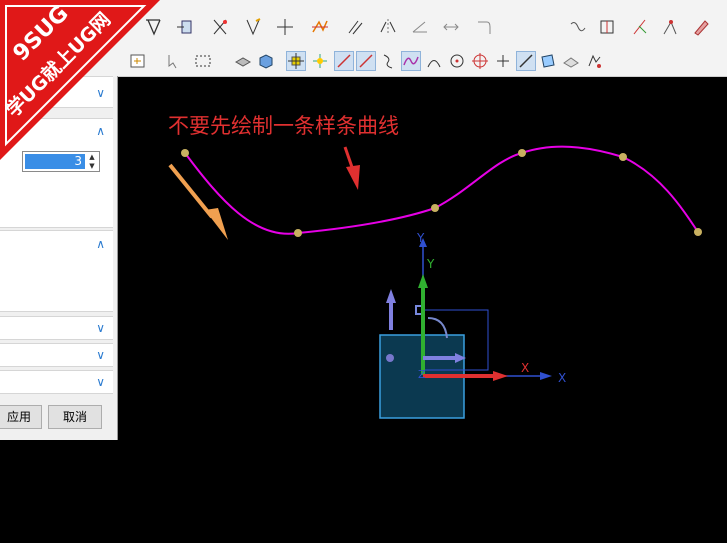 The width and height of the screenshot is (727, 543). Describe the element at coordinates (525, 368) in the screenshot. I see `x-axis-label-inner: X` at that location.